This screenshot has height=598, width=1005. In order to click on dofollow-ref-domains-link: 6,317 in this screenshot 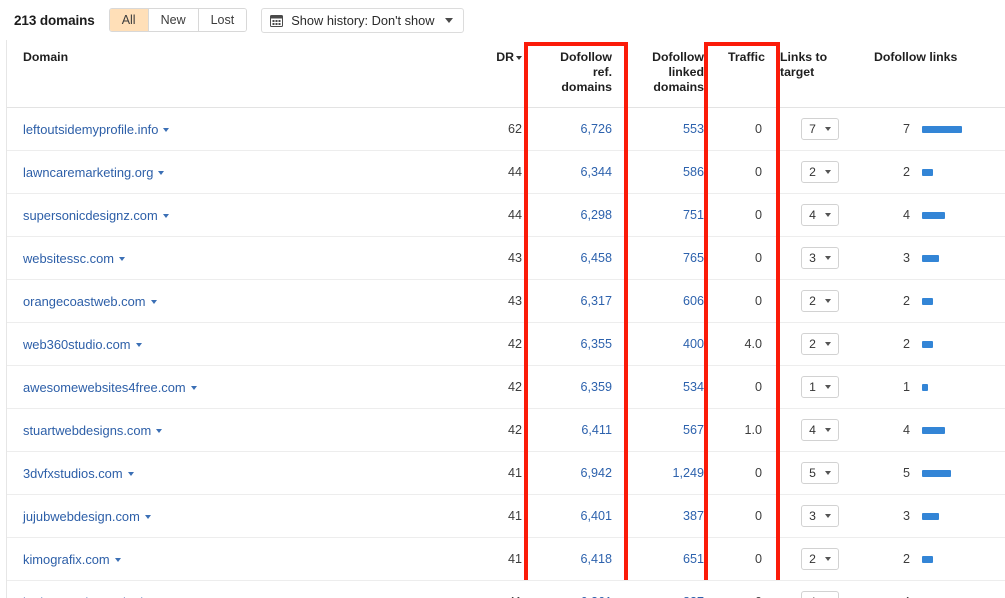, I will do `click(596, 301)`.